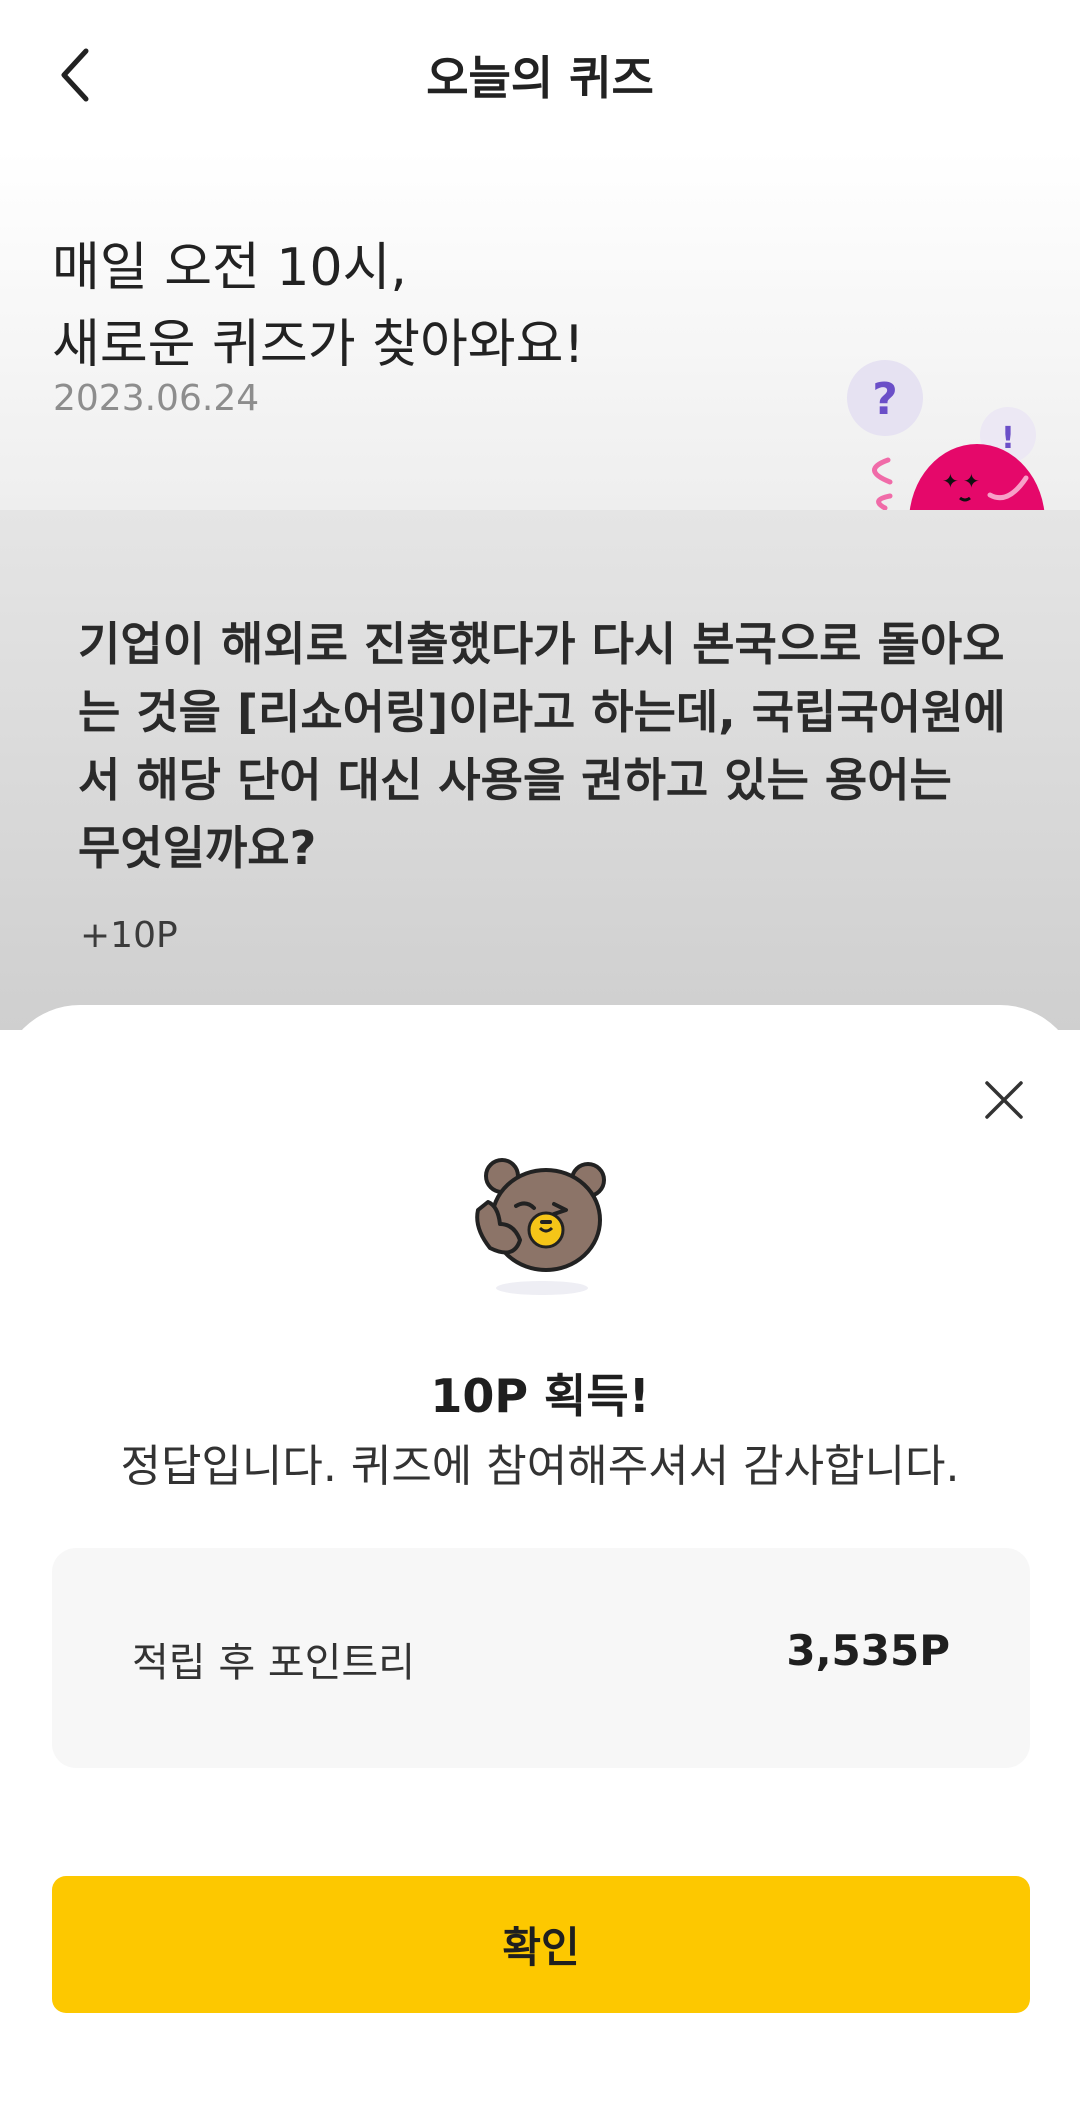 This screenshot has width=1080, height=2116. I want to click on bear-thumbs-up-icon, so click(540, 1226).